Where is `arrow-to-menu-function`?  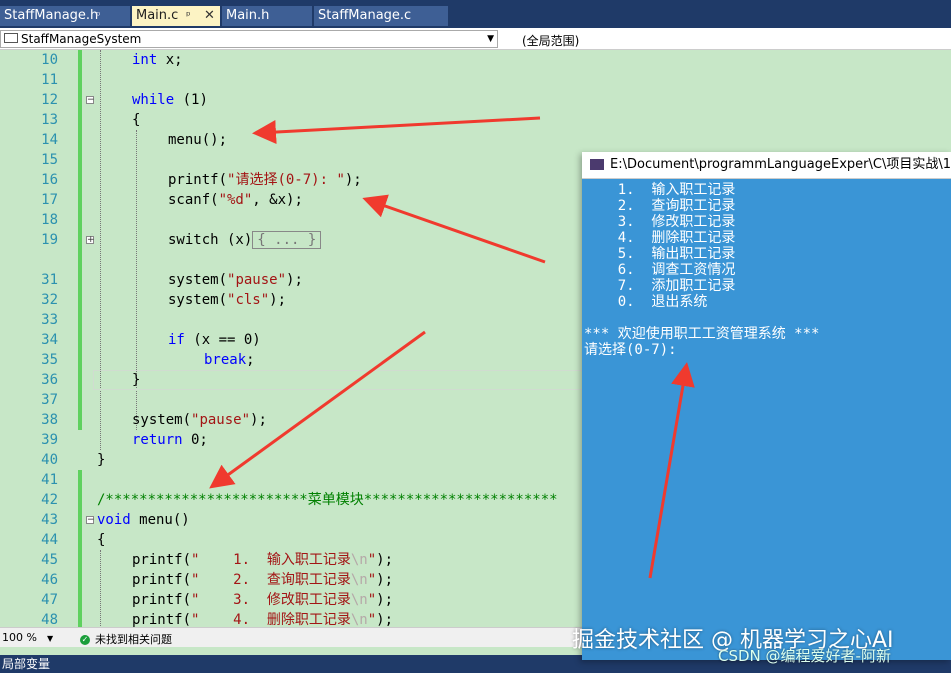
arrow-to-menu-function is located at coordinates (317, 409).